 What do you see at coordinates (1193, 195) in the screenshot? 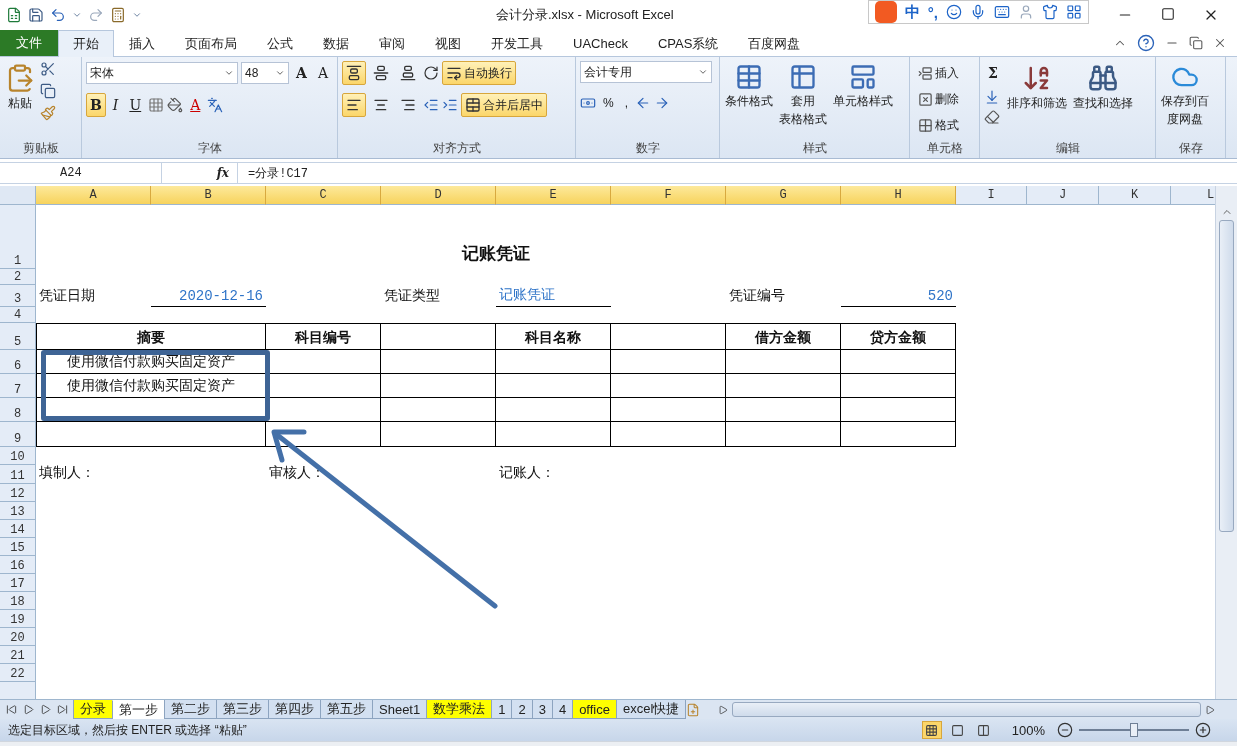
I see `column-header: L` at bounding box center [1193, 195].